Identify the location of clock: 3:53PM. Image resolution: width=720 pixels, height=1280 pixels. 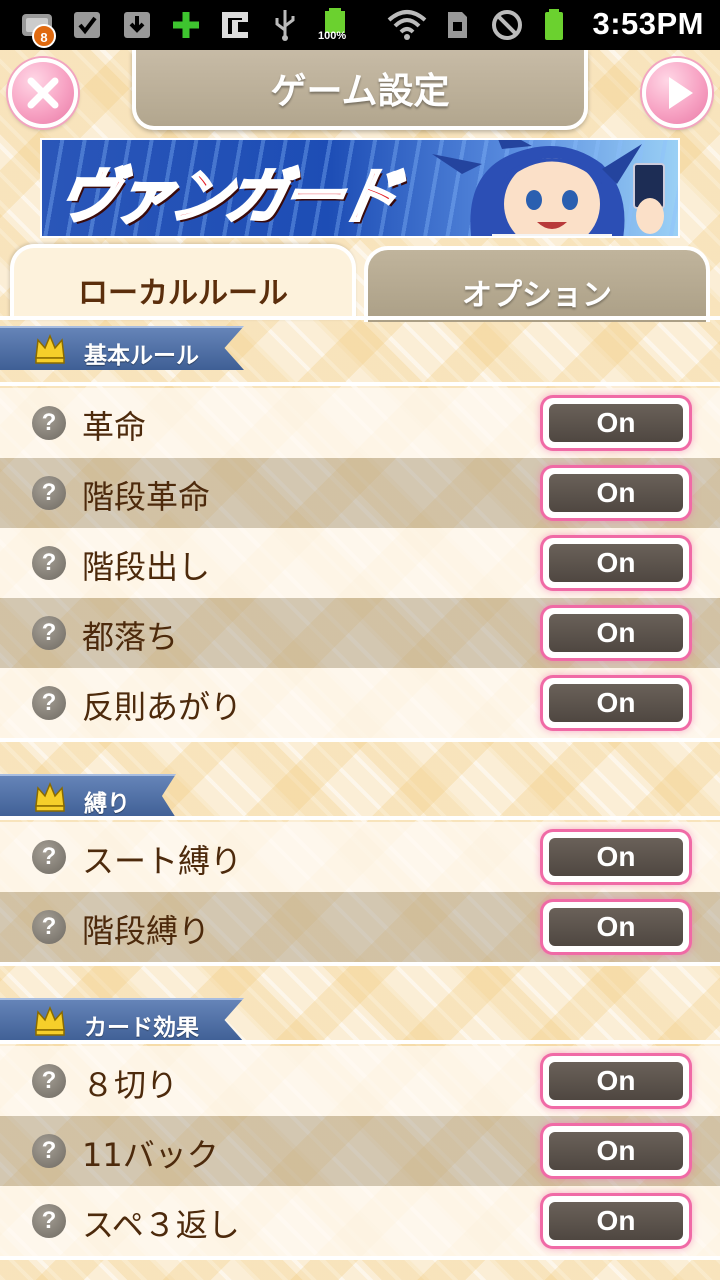
(648, 23).